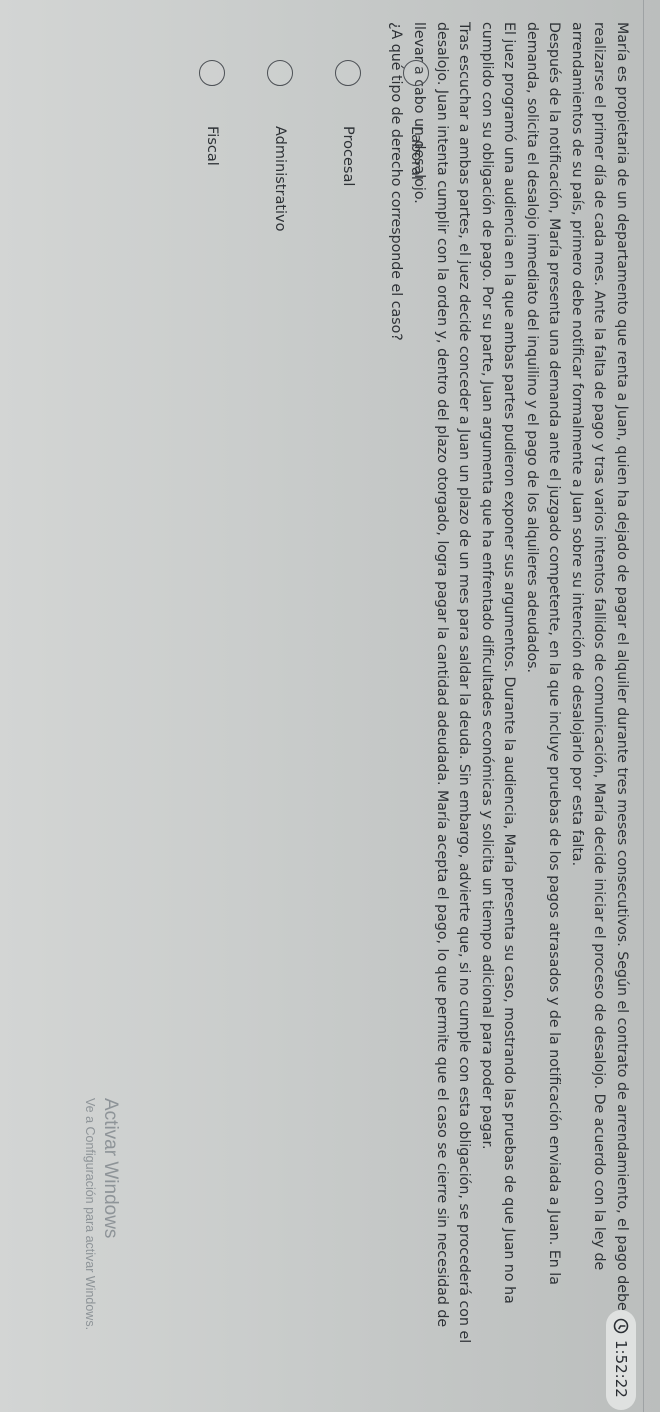  I want to click on option-administrativo: Administrativo, so click(280, 260).